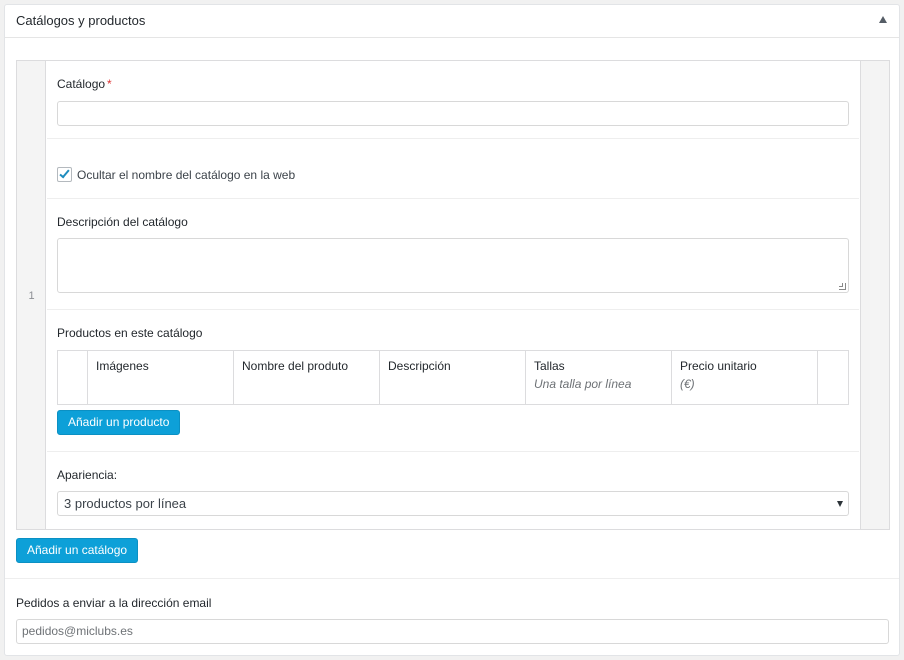  What do you see at coordinates (883, 19) in the screenshot?
I see `collapse-arrow-icon` at bounding box center [883, 19].